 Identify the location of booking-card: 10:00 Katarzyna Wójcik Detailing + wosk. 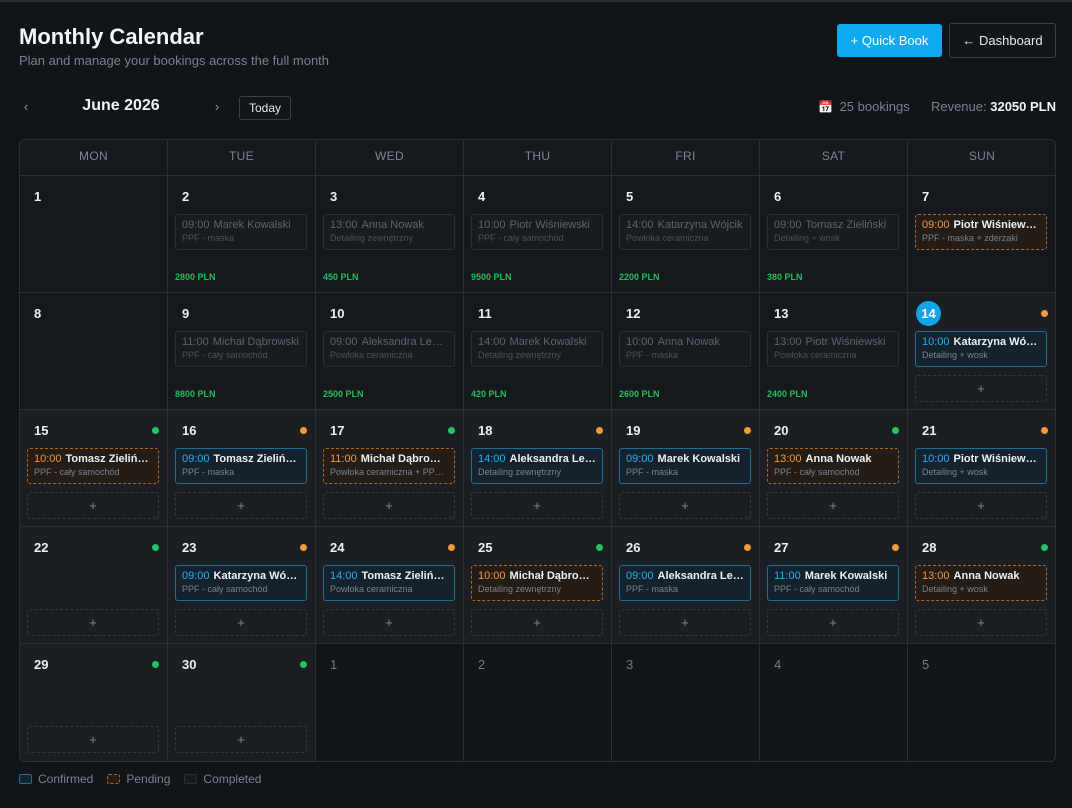
(981, 349).